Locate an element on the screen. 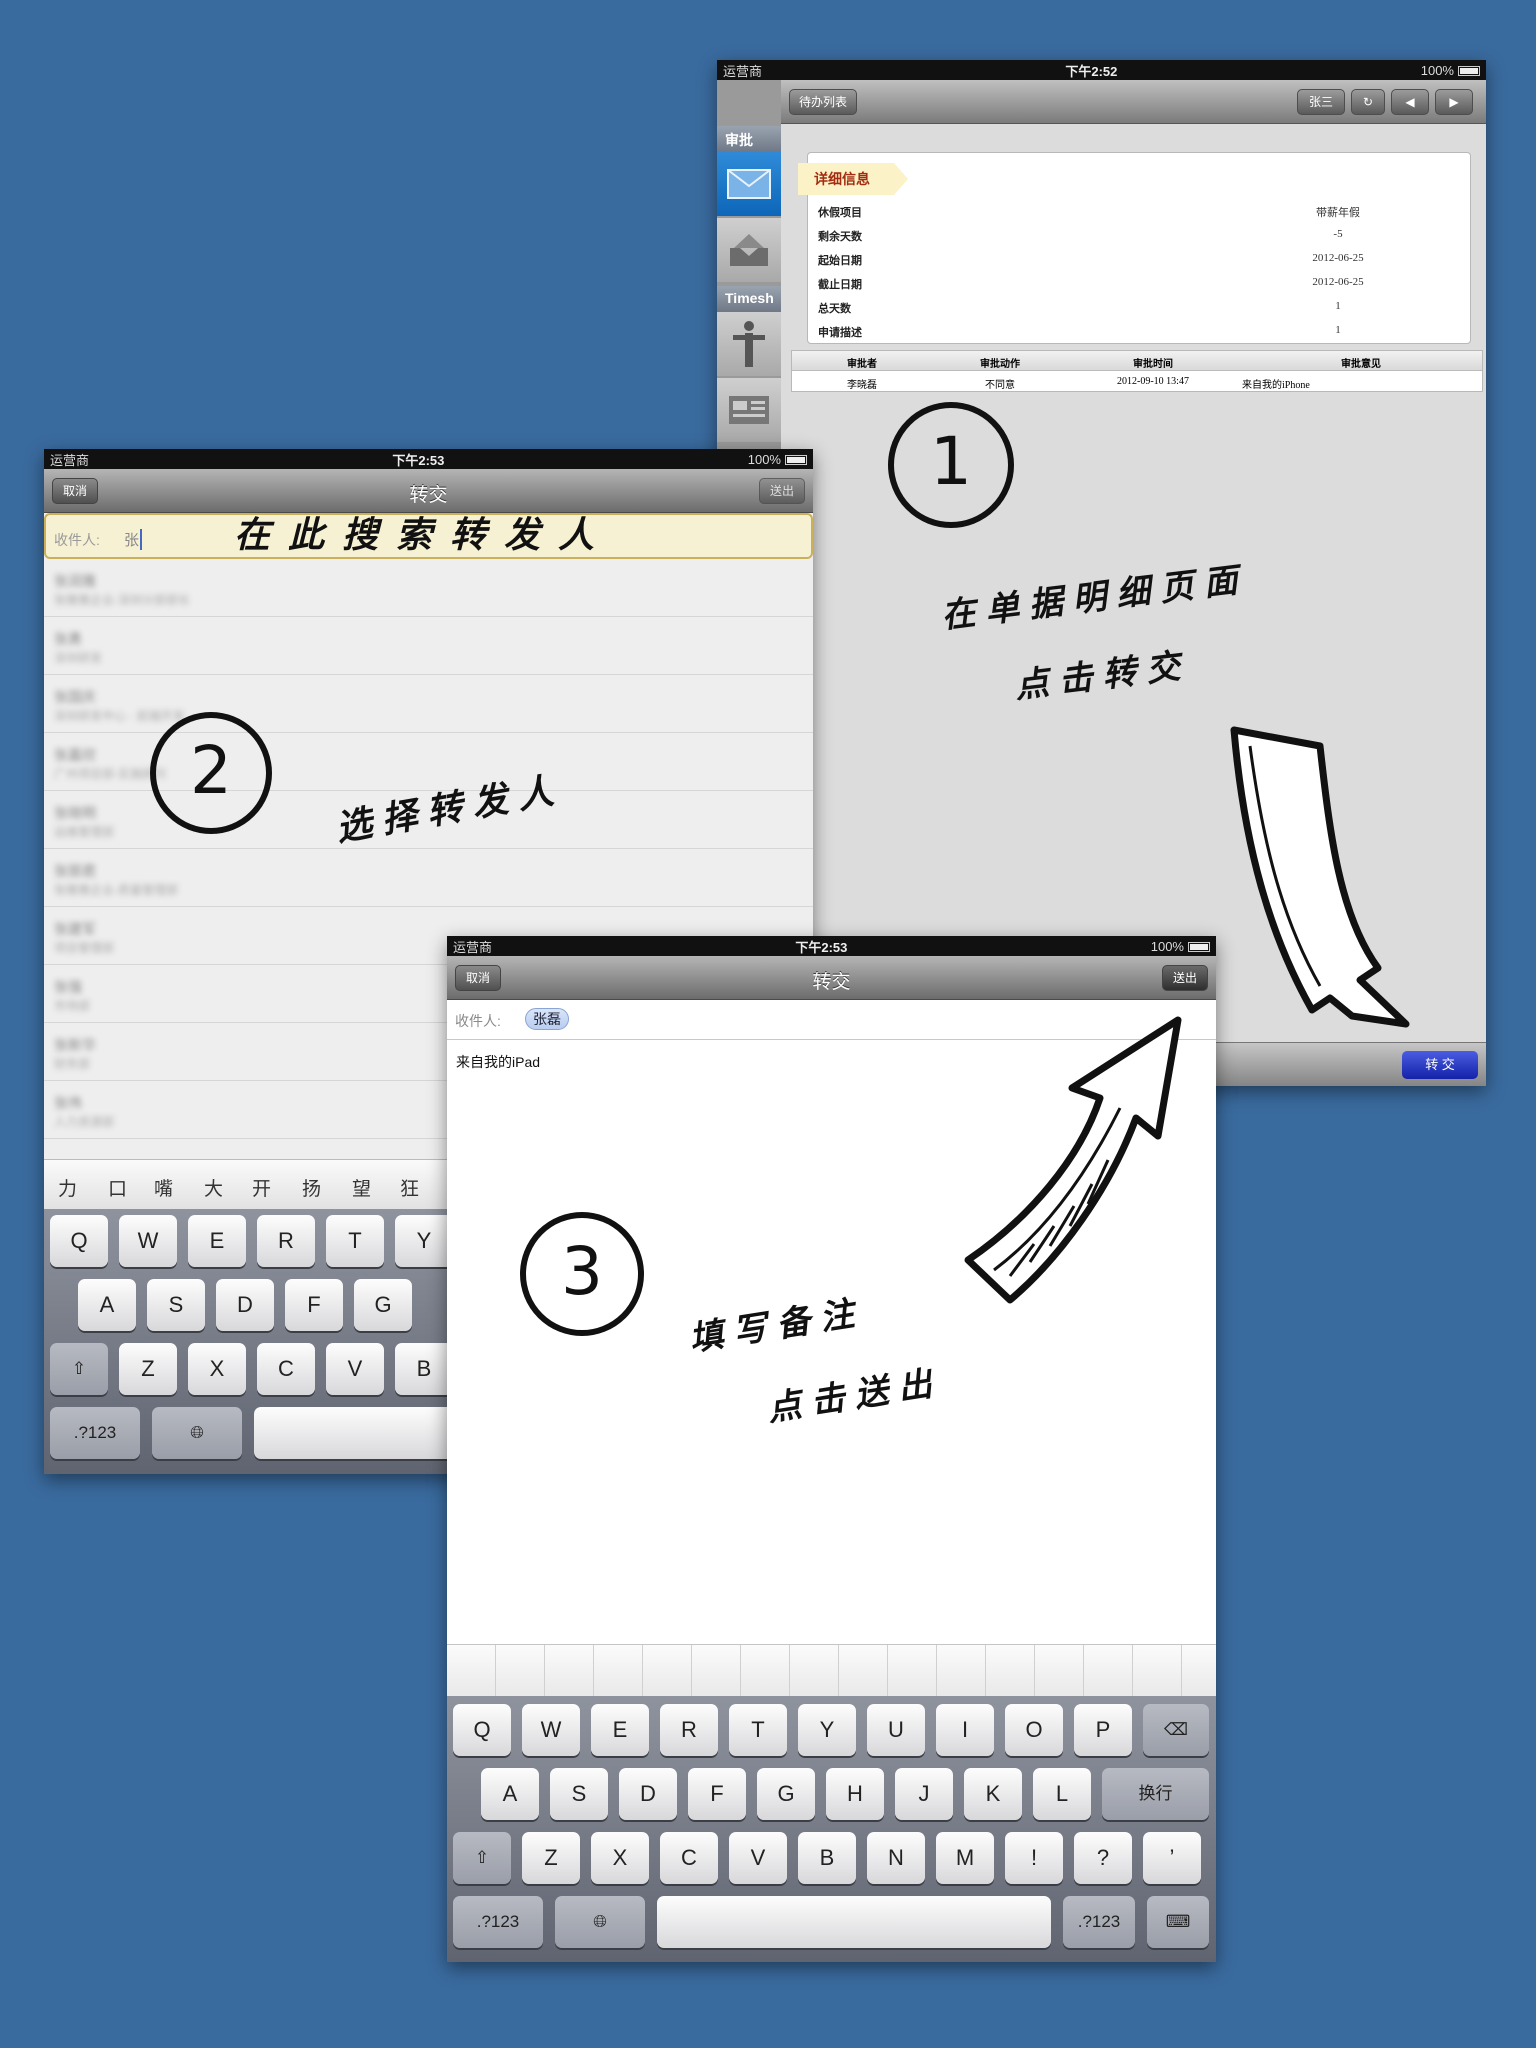  number-key-right: .?123 is located at coordinates (1099, 1922).